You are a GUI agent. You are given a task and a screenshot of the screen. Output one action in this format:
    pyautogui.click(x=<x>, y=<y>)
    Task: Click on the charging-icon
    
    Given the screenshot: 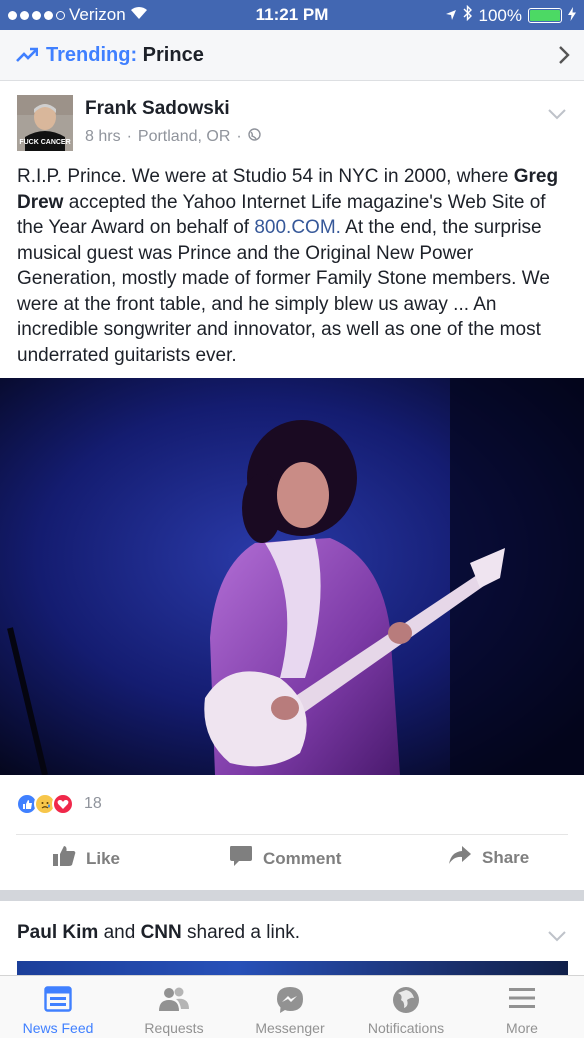 What is the action you would take?
    pyautogui.click(x=572, y=16)
    